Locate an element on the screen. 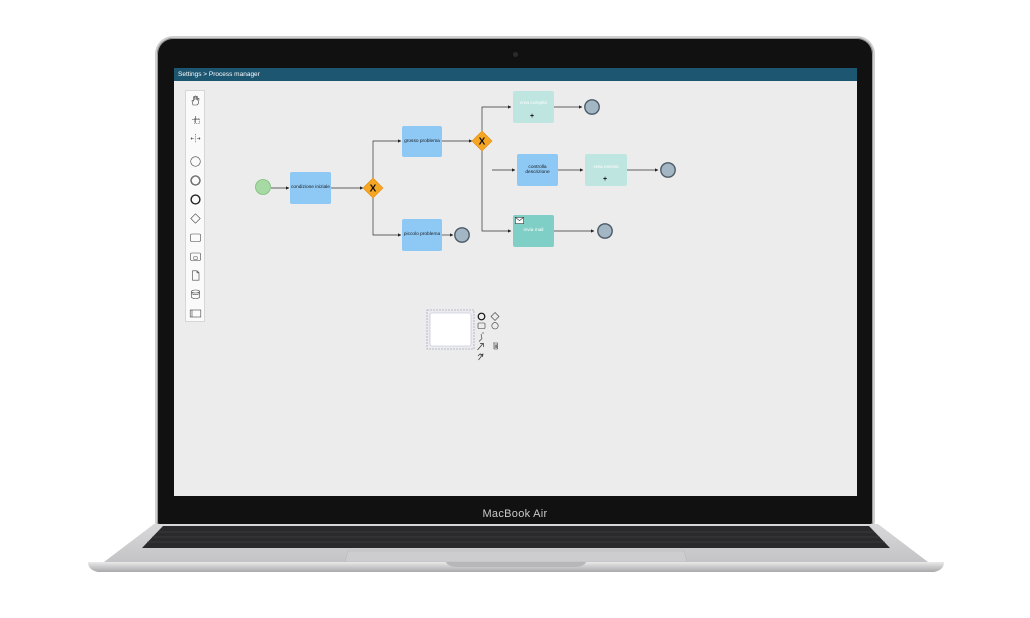  selected-subprocess is located at coordinates (450, 329).